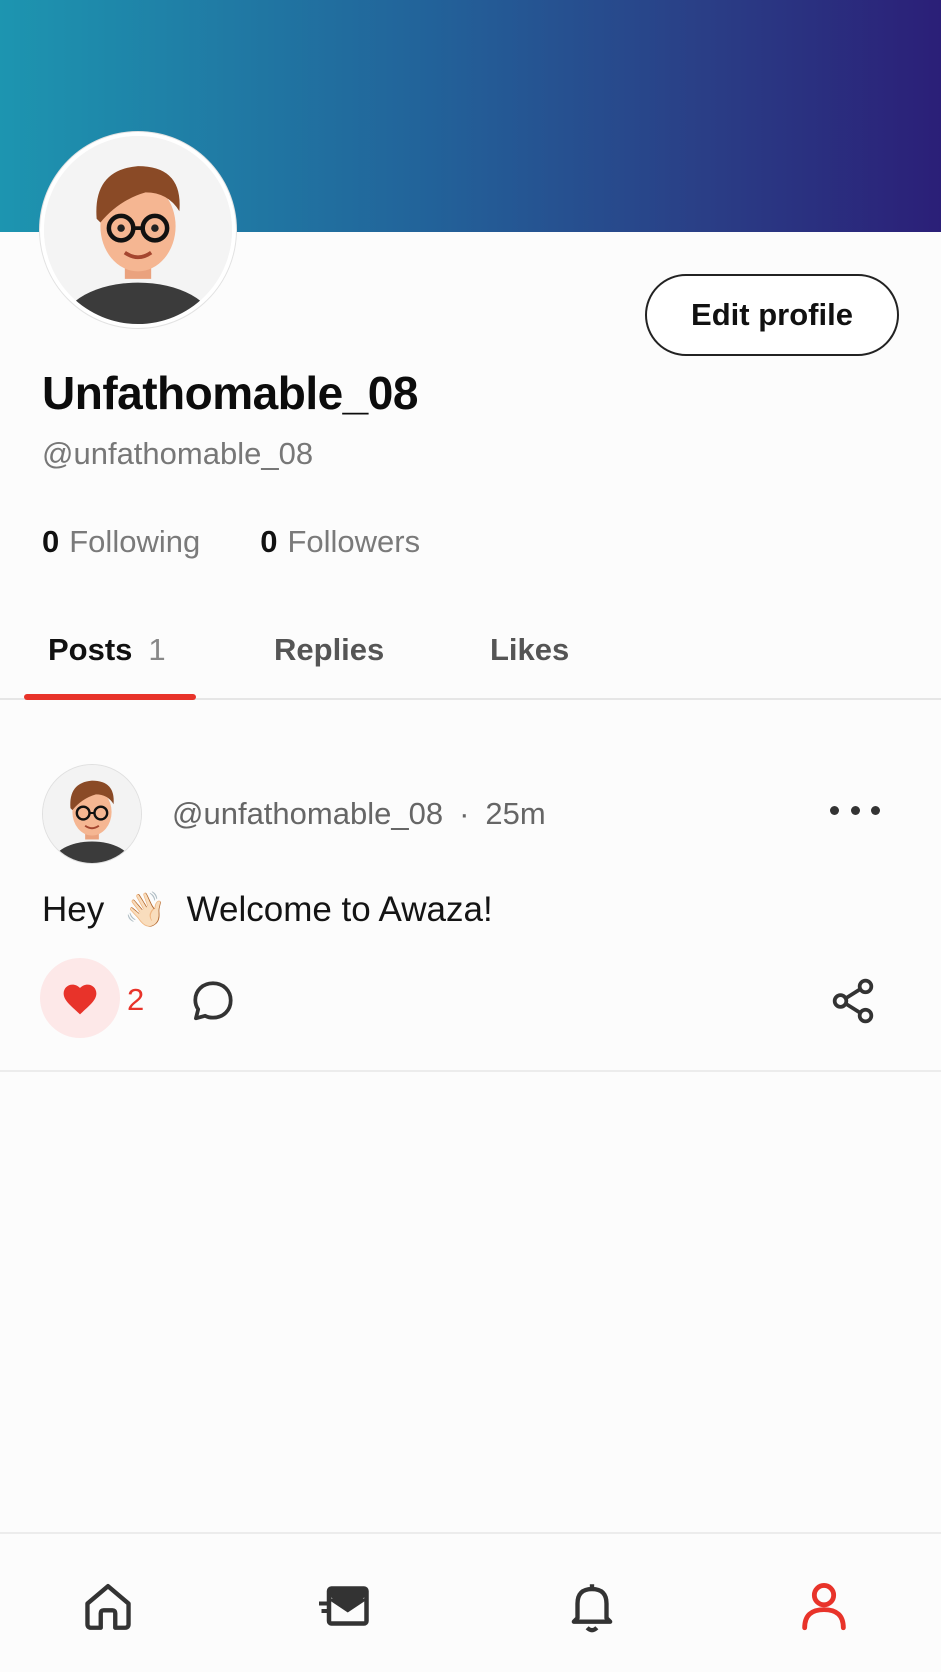 The image size is (941, 1672). I want to click on inbox-icon, so click(344, 1606).